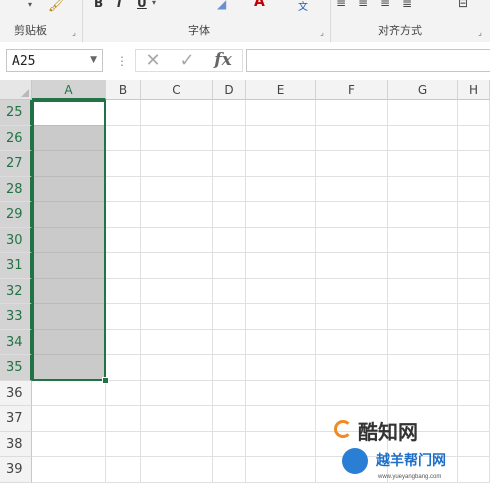 The image size is (490, 490). I want to click on cell-e25, so click(281, 113).